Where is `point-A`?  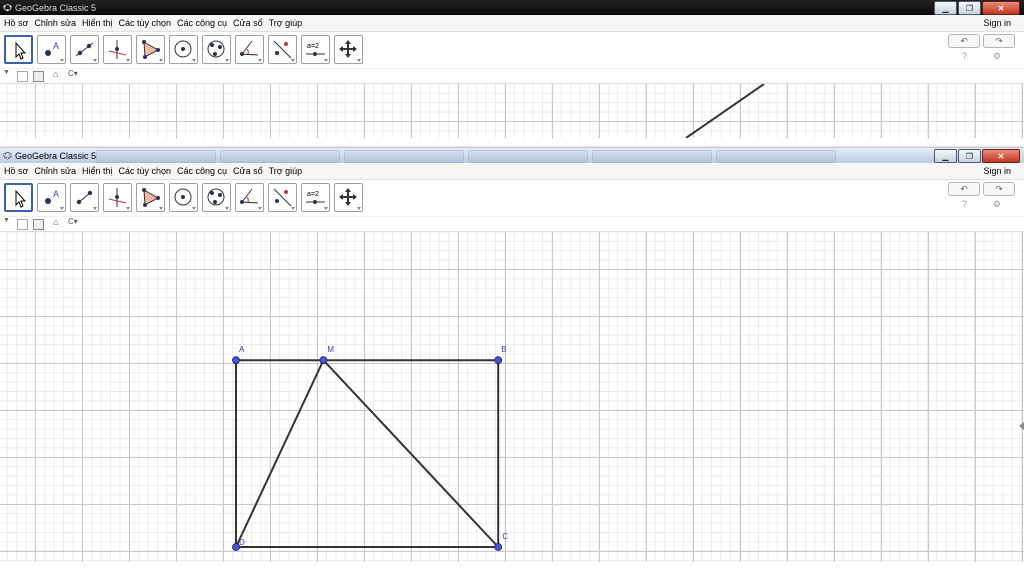 point-A is located at coordinates (236, 360).